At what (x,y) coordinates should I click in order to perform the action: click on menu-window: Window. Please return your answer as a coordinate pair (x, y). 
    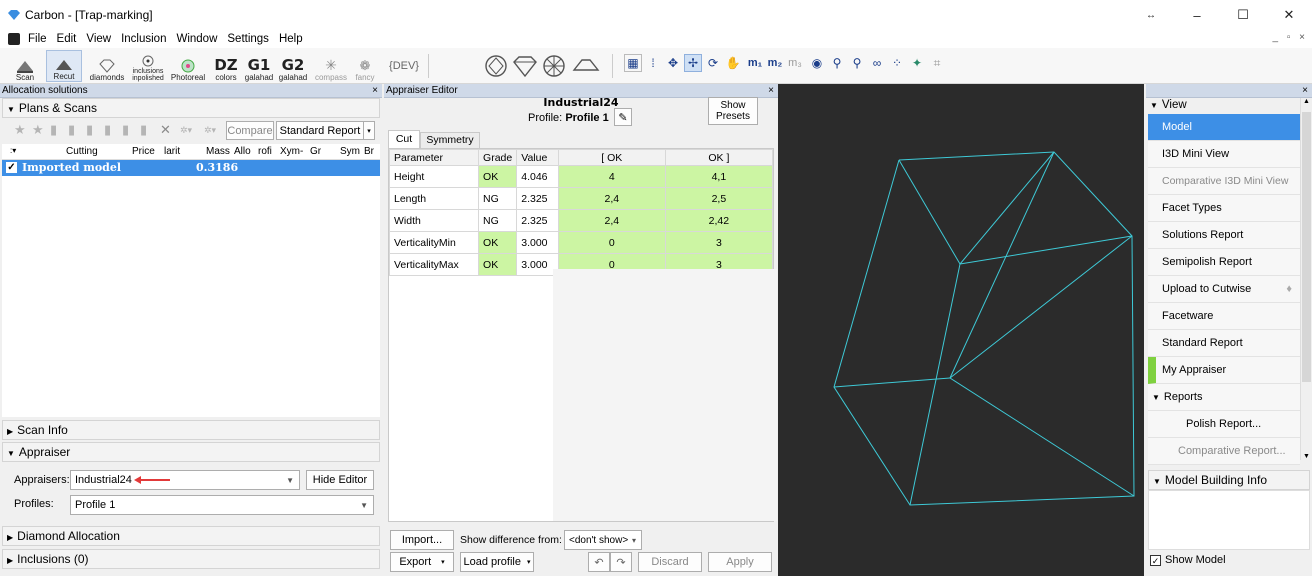
    Looking at the image, I should click on (196, 39).